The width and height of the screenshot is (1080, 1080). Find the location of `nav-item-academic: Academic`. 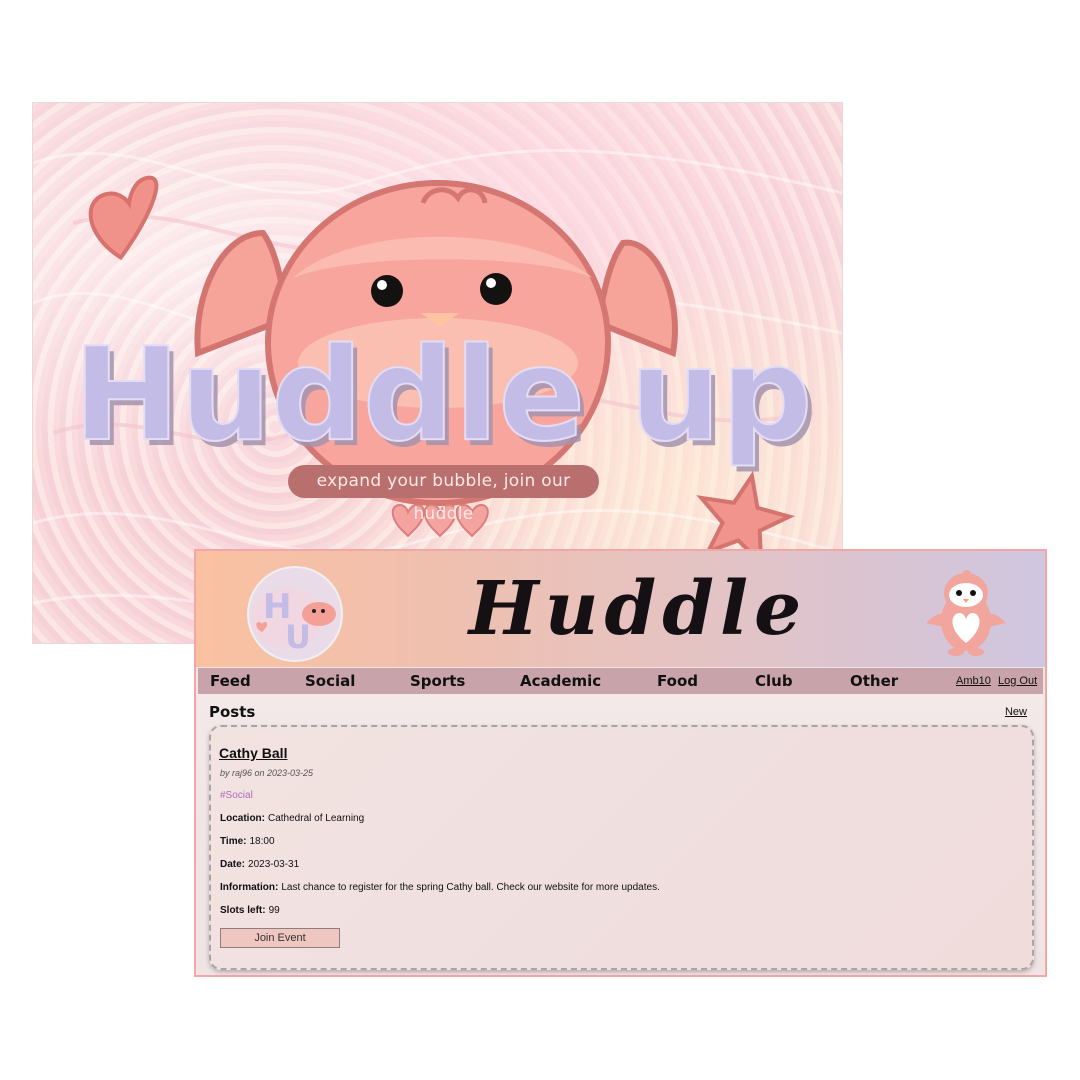

nav-item-academic: Academic is located at coordinates (560, 681).